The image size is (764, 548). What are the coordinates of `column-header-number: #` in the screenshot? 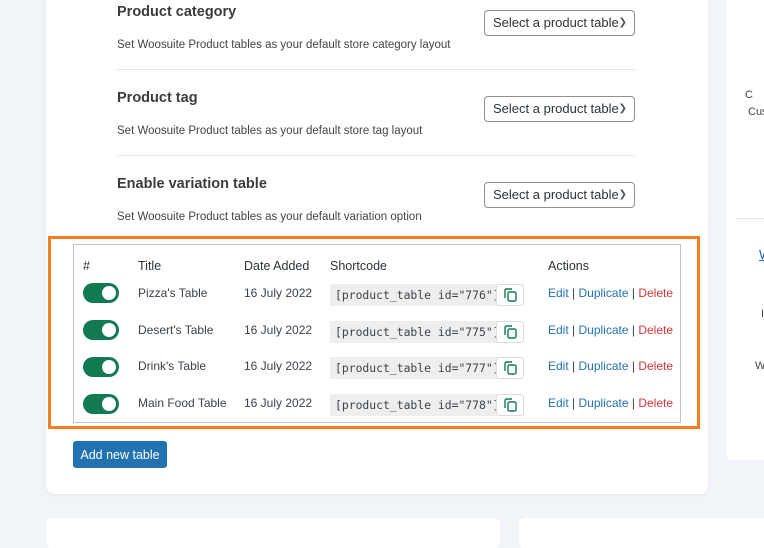 It's located at (86, 266).